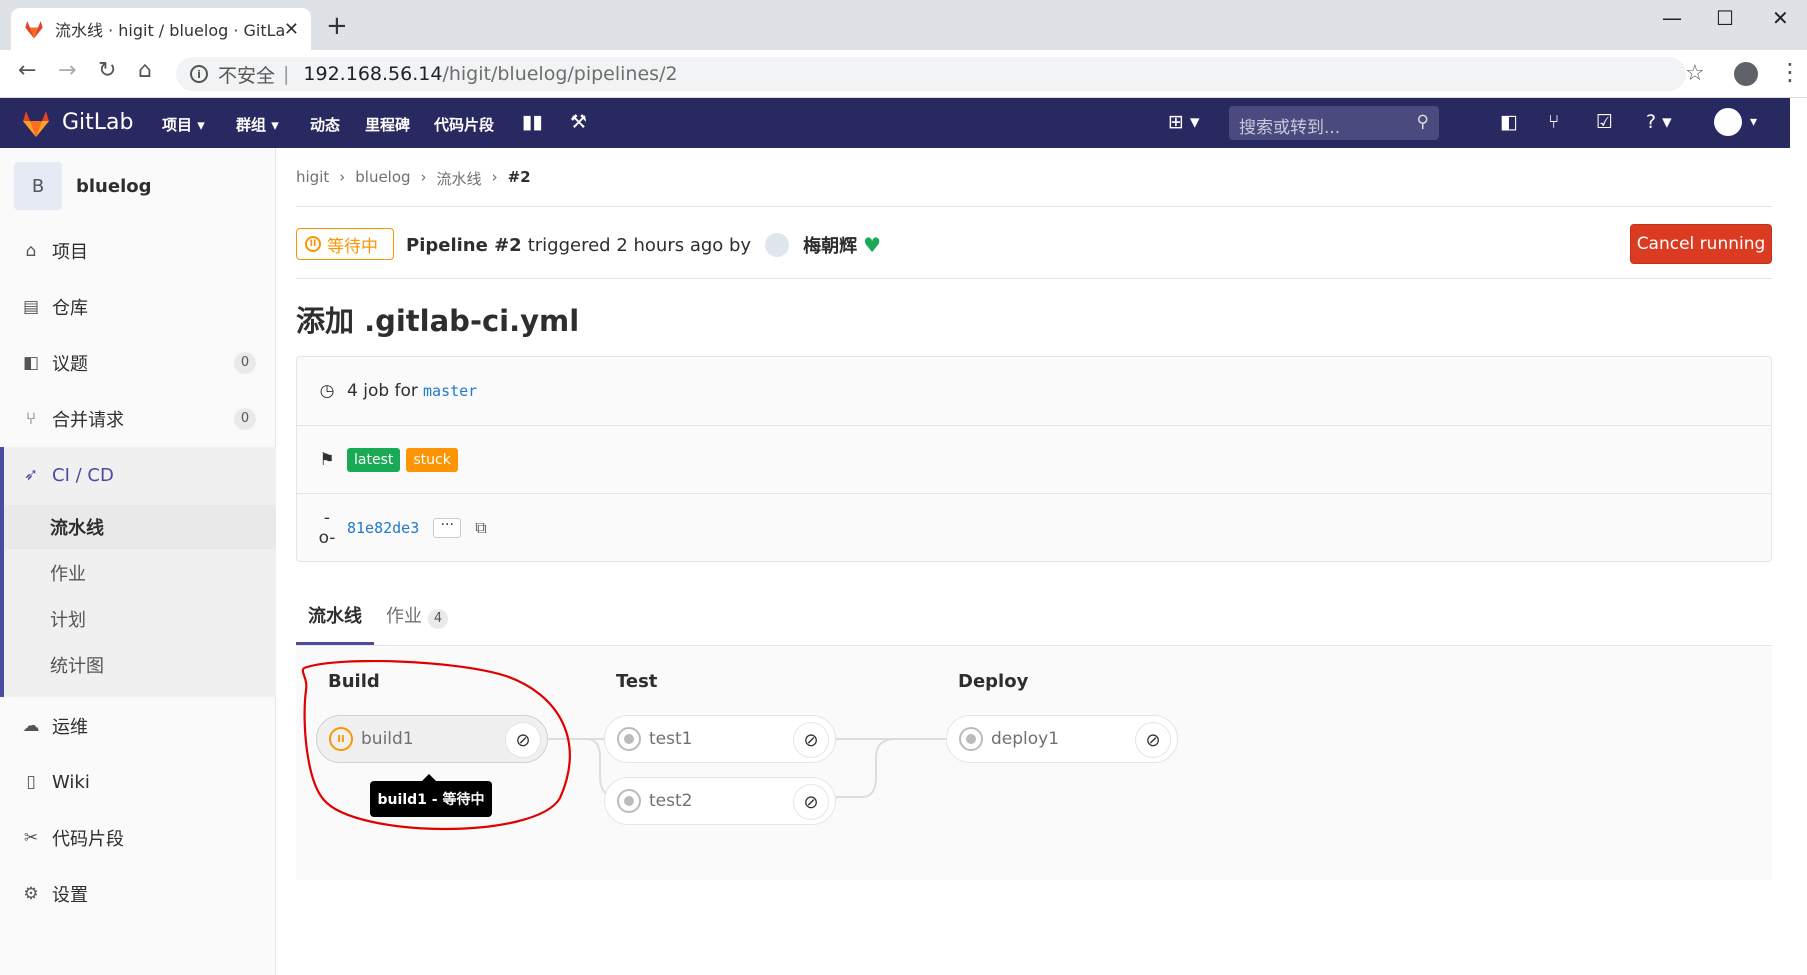 This screenshot has width=1807, height=975. I want to click on sidebar-item-cicd: ➶ CI / CD, so click(138, 475).